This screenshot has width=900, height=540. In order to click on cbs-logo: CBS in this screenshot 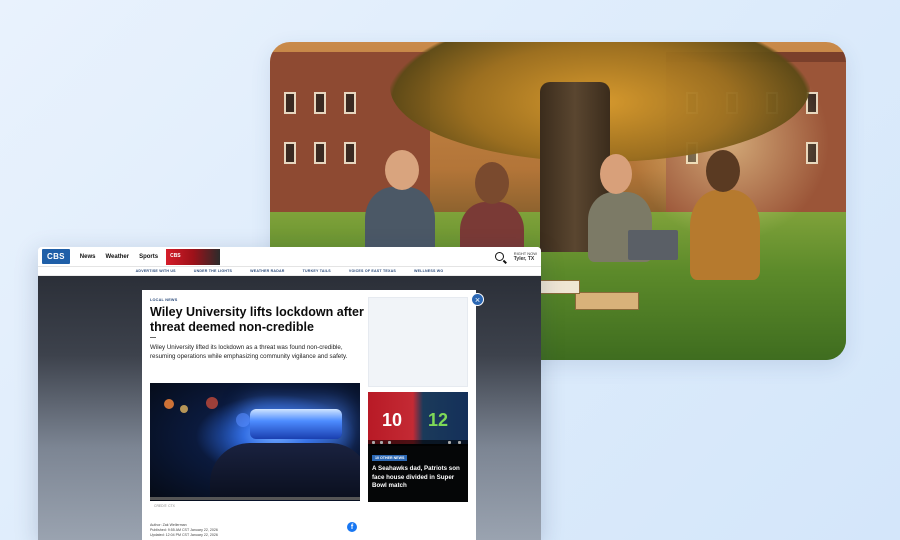, I will do `click(56, 256)`.